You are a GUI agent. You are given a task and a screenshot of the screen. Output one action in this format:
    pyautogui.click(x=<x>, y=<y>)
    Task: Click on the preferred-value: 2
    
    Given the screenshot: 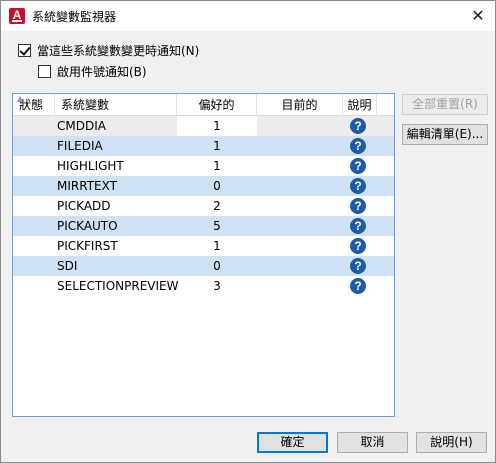 What is the action you would take?
    pyautogui.click(x=217, y=206)
    